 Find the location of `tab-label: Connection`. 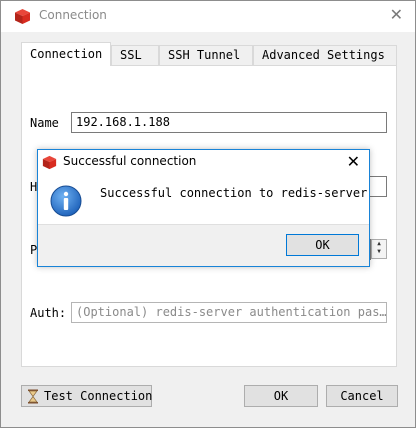

tab-label: Connection is located at coordinates (66, 54).